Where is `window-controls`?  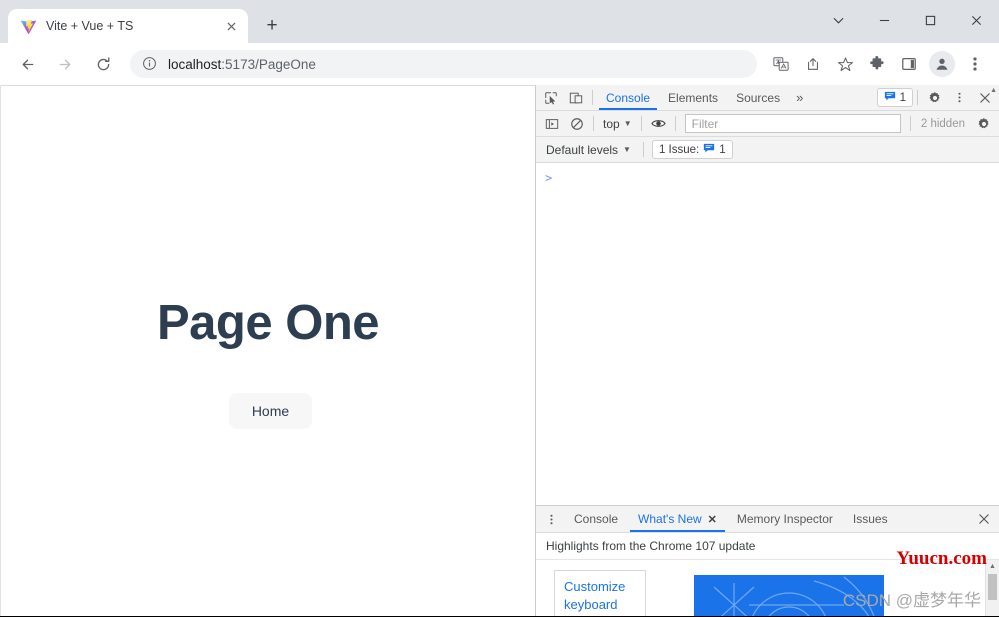 window-controls is located at coordinates (907, 20).